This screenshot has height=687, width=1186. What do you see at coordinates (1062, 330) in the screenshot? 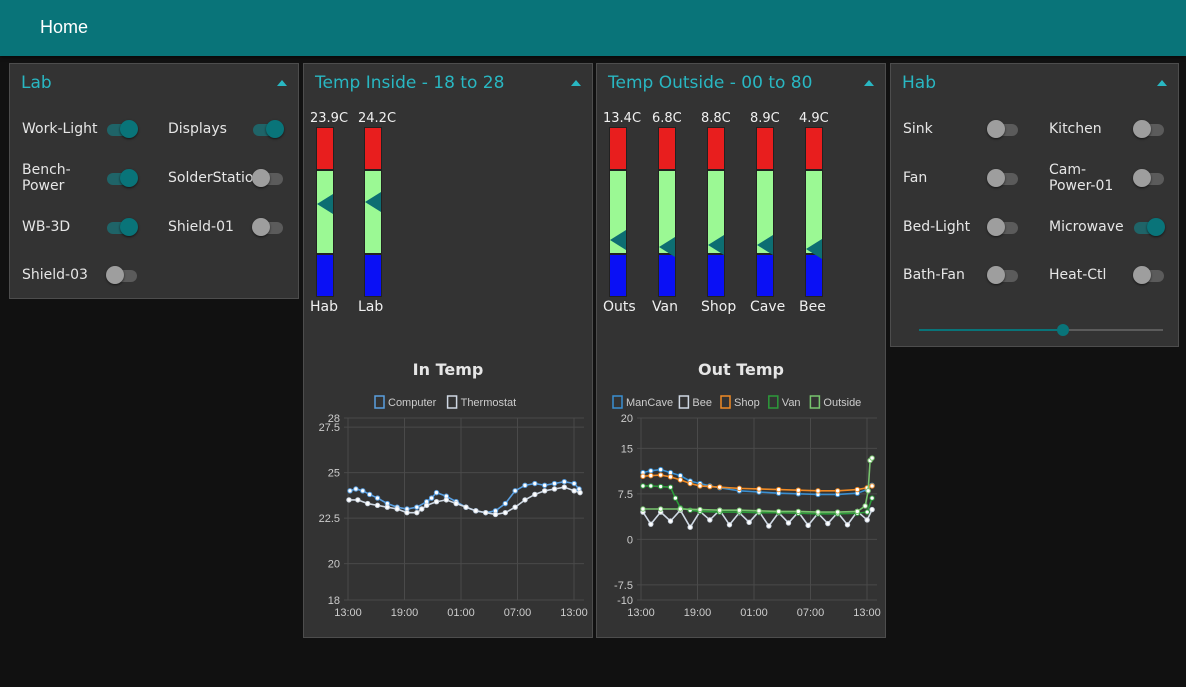
I see `slider-thumb` at bounding box center [1062, 330].